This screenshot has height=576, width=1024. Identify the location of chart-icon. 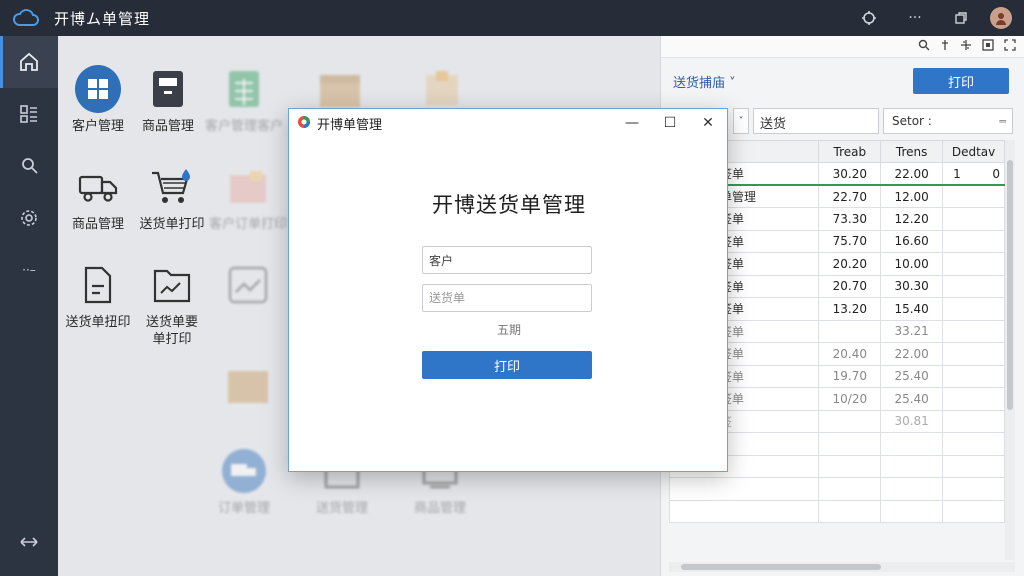
(248, 285).